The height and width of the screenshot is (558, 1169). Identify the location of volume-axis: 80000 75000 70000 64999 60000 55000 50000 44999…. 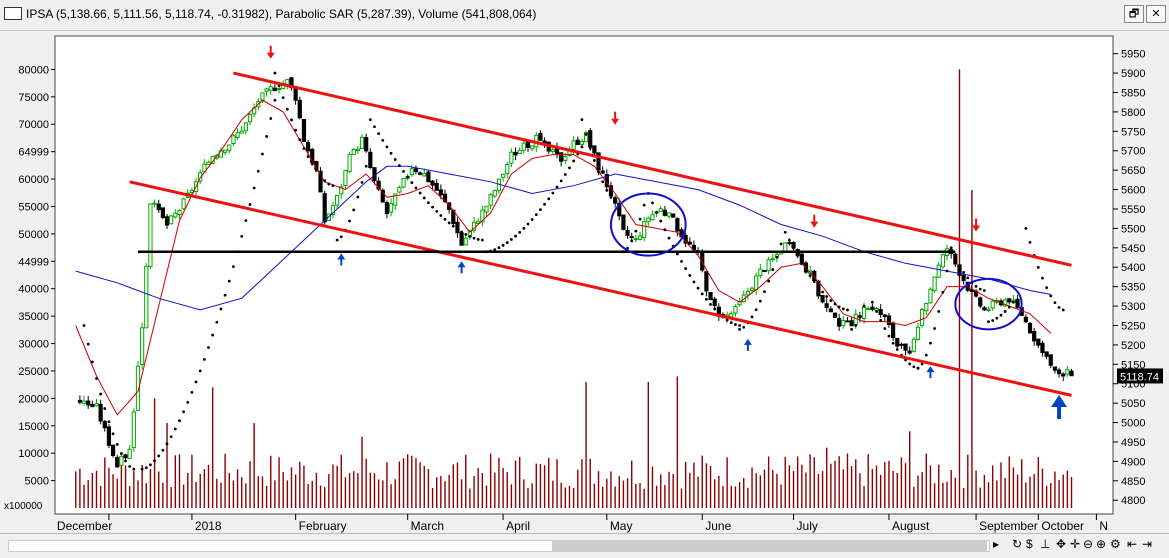
(36, 276).